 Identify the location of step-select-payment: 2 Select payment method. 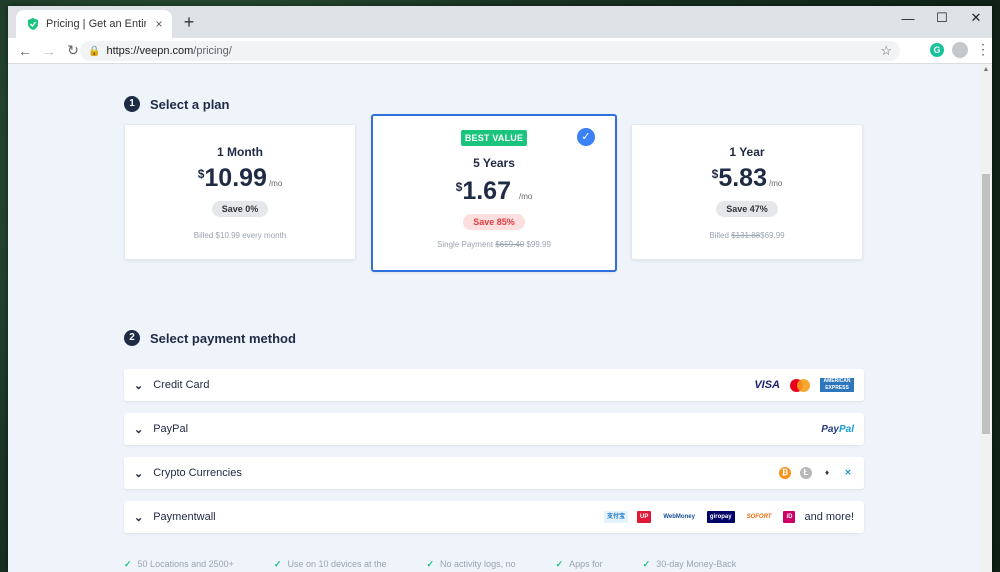
(210, 338).